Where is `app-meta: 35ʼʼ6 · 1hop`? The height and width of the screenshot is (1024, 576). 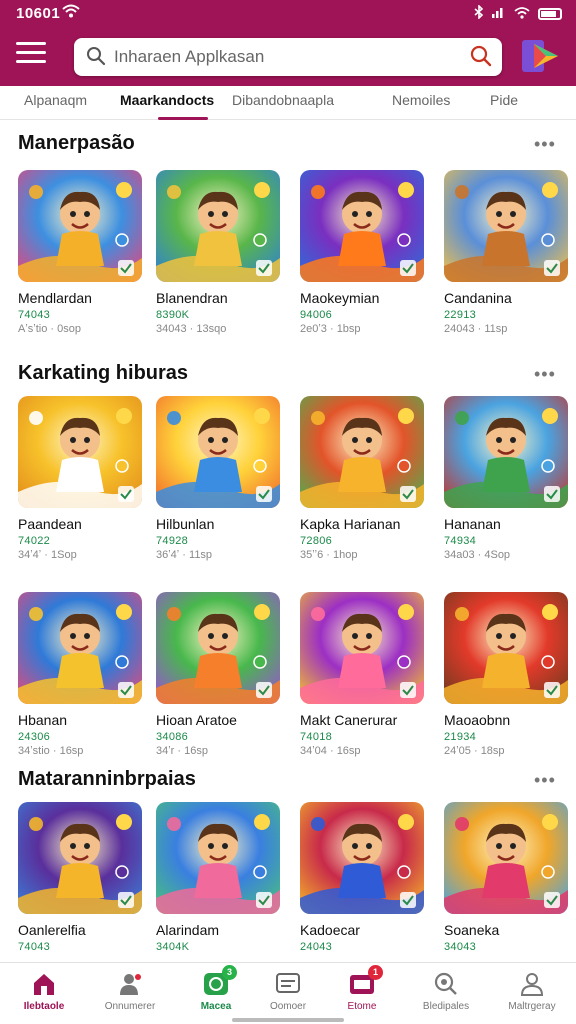
app-meta: 35ʼʼ6 · 1hop is located at coordinates (329, 555).